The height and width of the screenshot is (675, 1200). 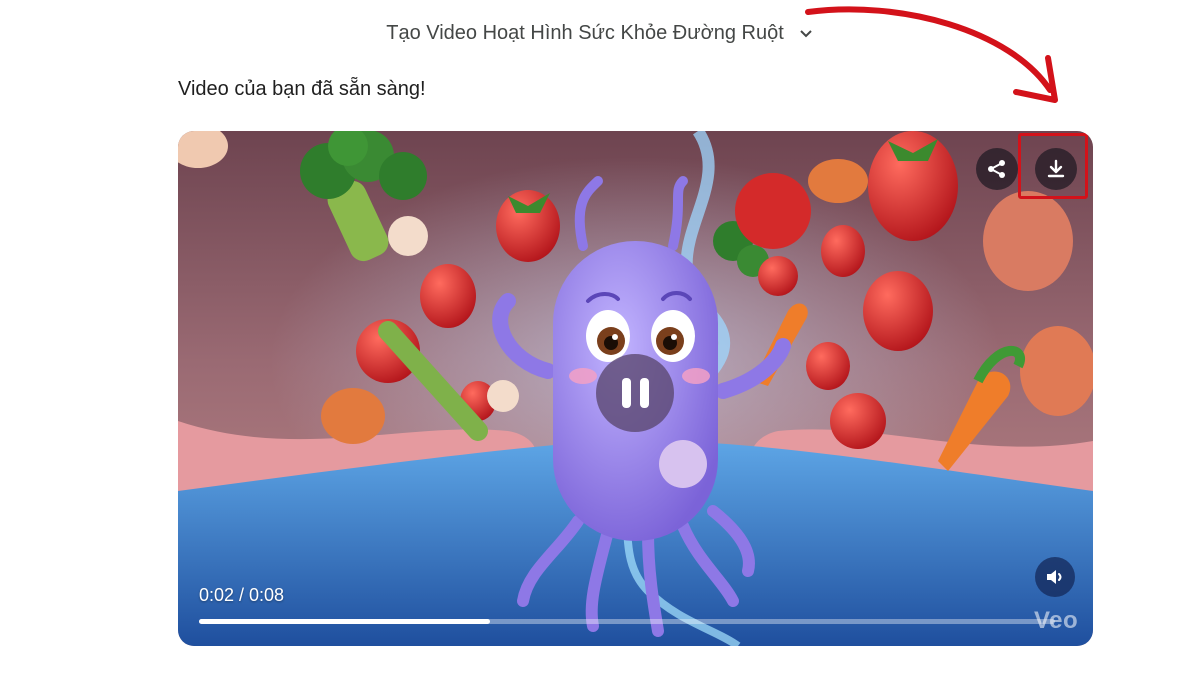 I want to click on progress-bar, so click(x=627, y=621).